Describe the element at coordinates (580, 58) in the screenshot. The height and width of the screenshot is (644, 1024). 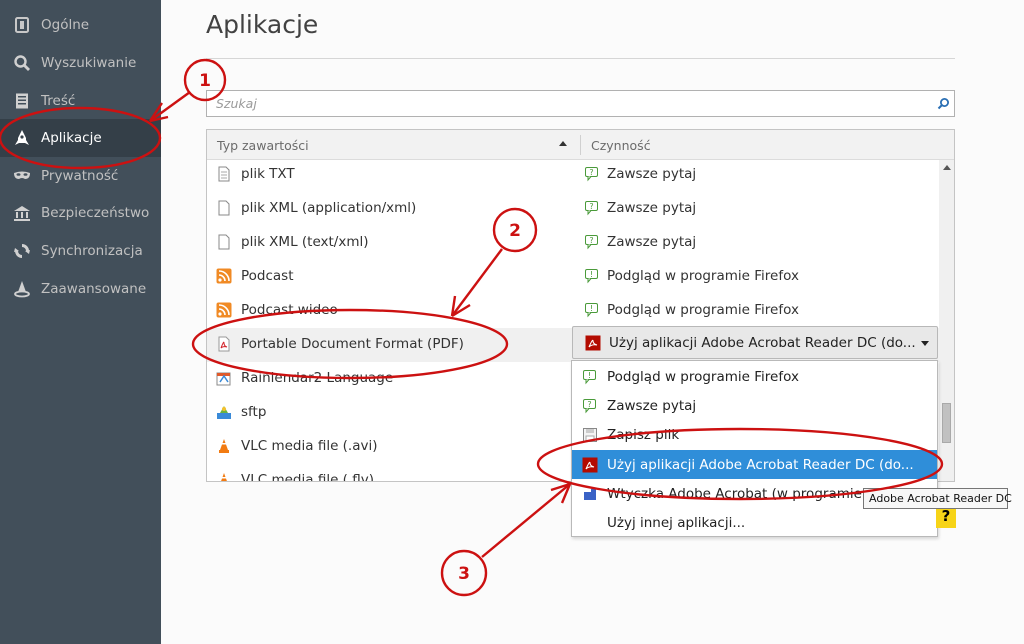
I see `divider` at that location.